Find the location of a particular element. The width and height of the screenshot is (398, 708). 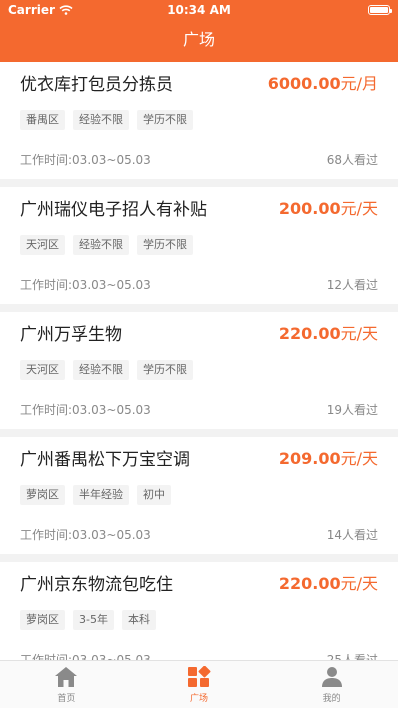

job-title: 广州京东物流包吃住 is located at coordinates (96, 585).